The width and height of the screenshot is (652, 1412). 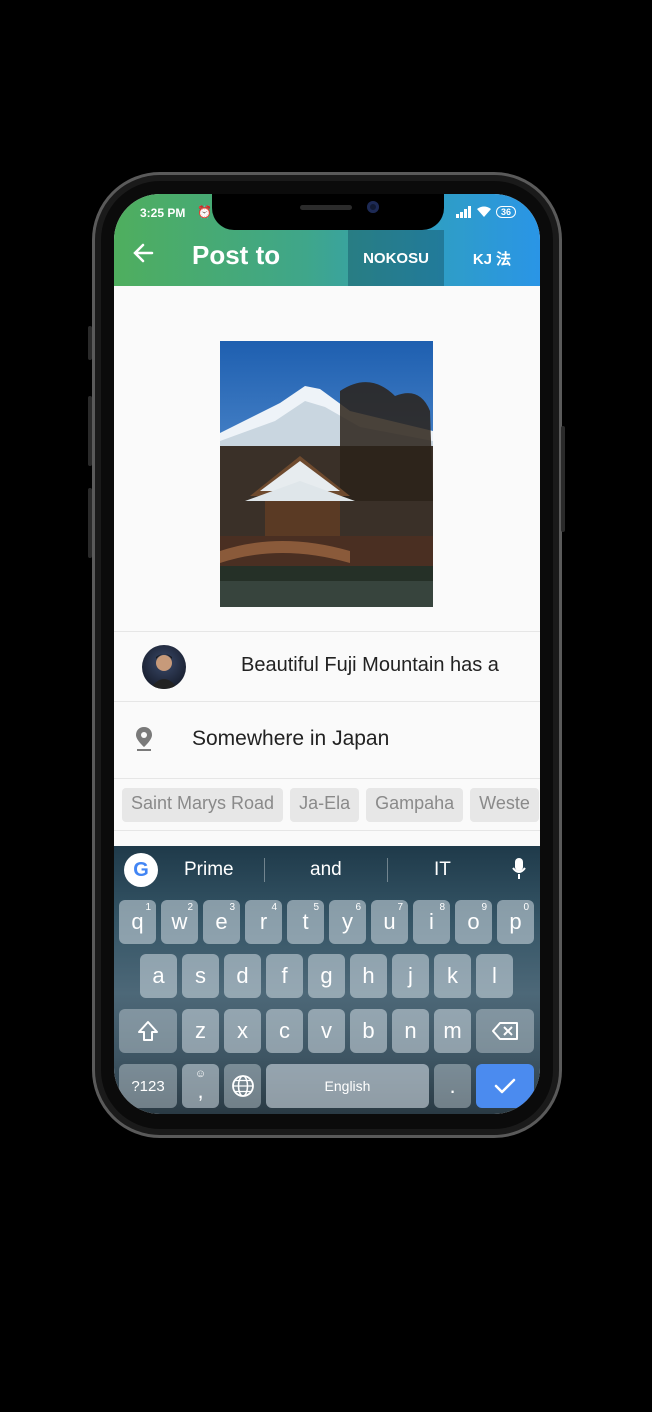 I want to click on key-h: h, so click(x=368, y=976).